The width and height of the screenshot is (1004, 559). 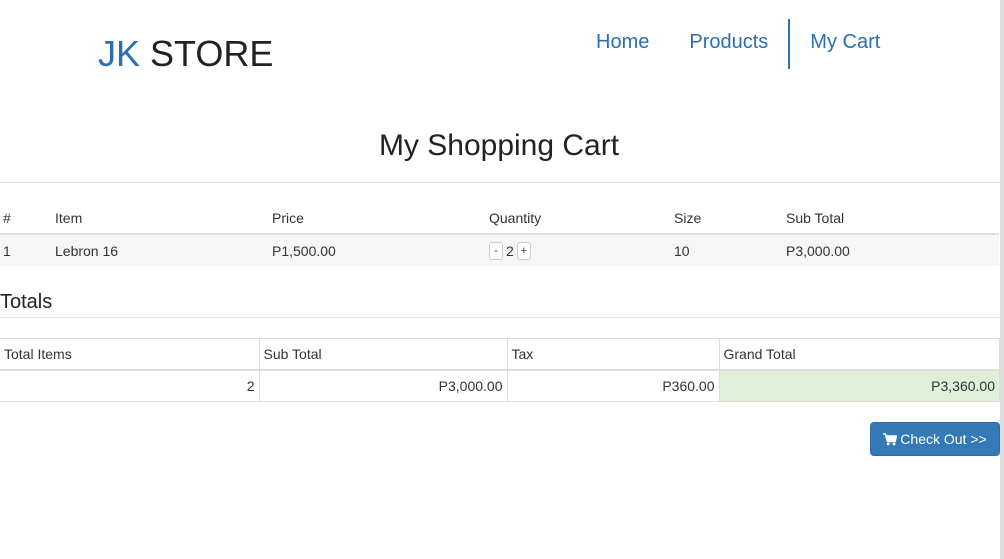 What do you see at coordinates (613, 385) in the screenshot?
I see `tax-value: P360.00` at bounding box center [613, 385].